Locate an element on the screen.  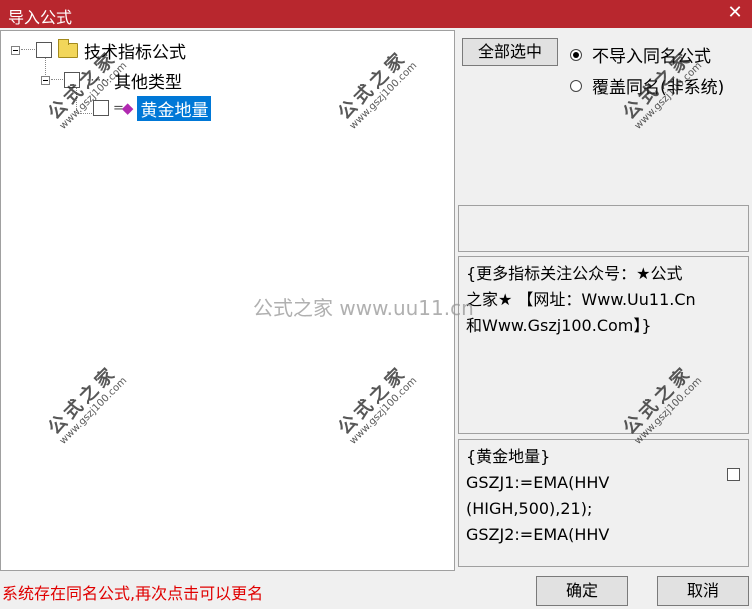
leaf-checkbox is located at coordinates (101, 108).